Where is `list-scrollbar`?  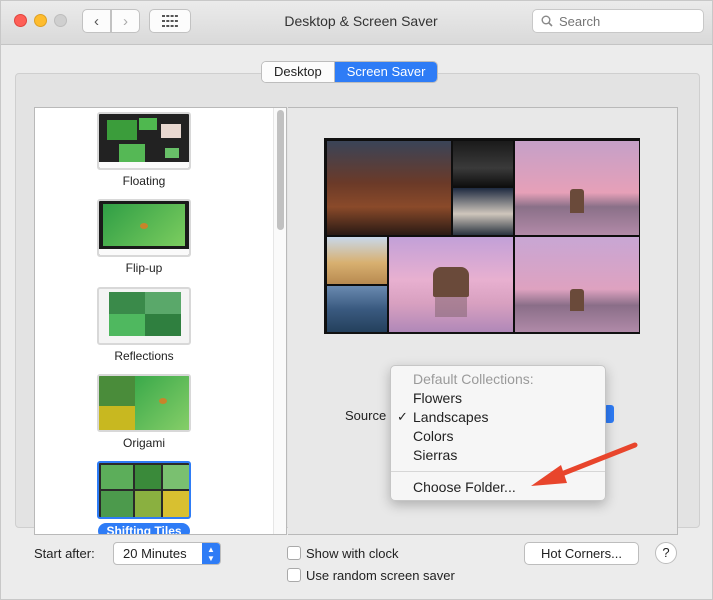
list-scrollbar is located at coordinates (279, 321).